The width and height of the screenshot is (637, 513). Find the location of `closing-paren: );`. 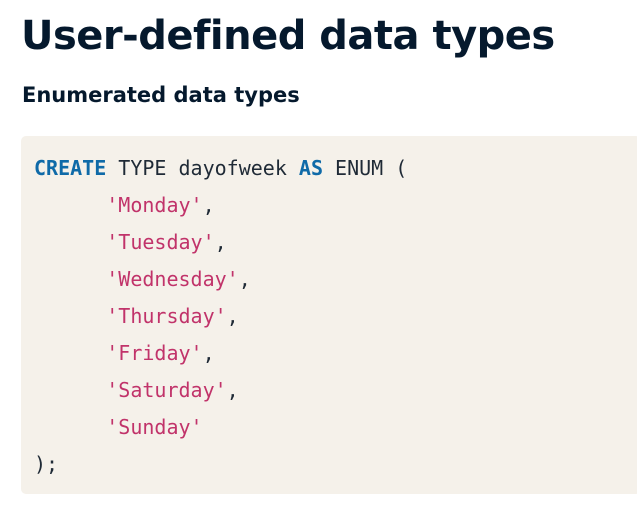

closing-paren: ); is located at coordinates (46, 464).